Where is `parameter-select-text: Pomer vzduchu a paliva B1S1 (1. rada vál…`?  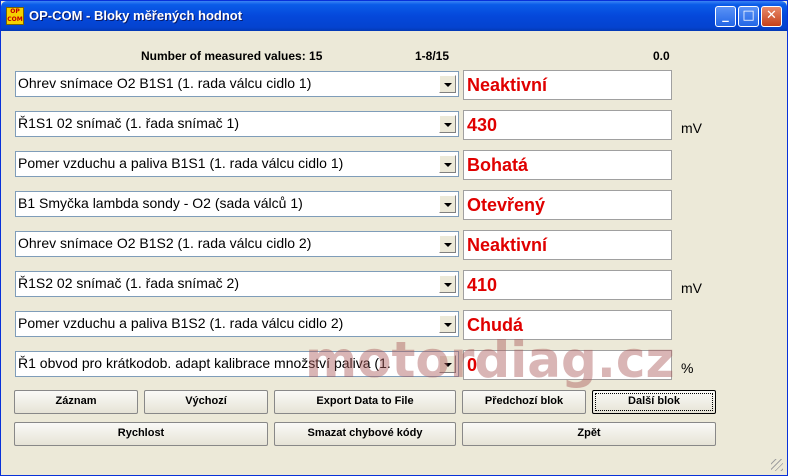 parameter-select-text: Pomer vzduchu a paliva B1S1 (1. rada vál… is located at coordinates (181, 163).